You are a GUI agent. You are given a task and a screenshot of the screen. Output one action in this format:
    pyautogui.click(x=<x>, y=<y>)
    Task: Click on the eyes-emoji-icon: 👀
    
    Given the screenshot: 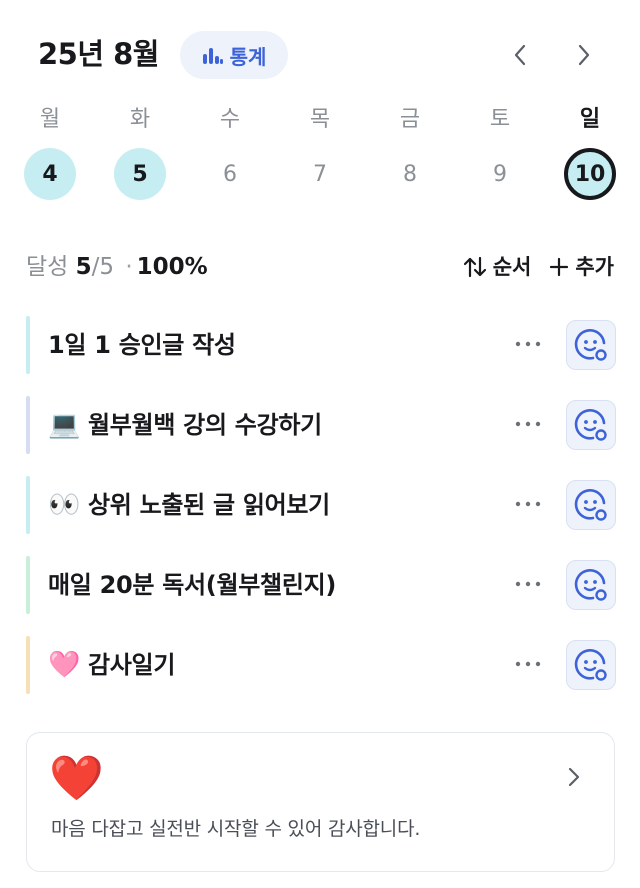 What is the action you would take?
    pyautogui.click(x=64, y=505)
    